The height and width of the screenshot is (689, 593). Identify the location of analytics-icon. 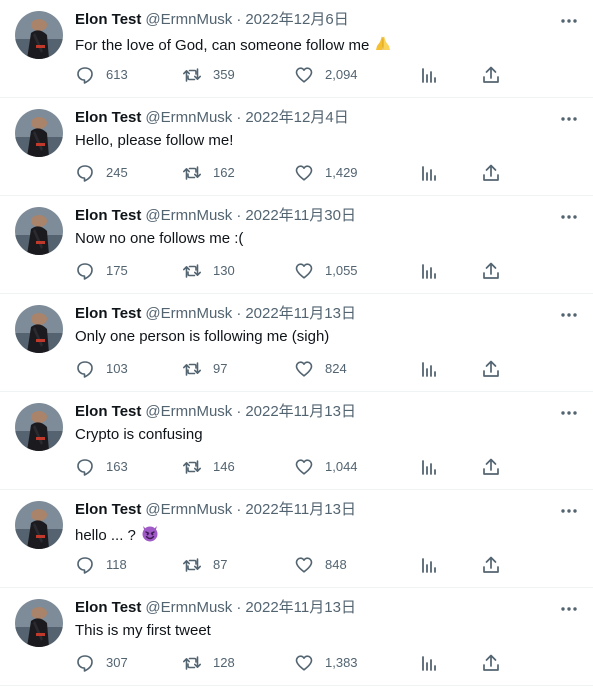
(429, 663).